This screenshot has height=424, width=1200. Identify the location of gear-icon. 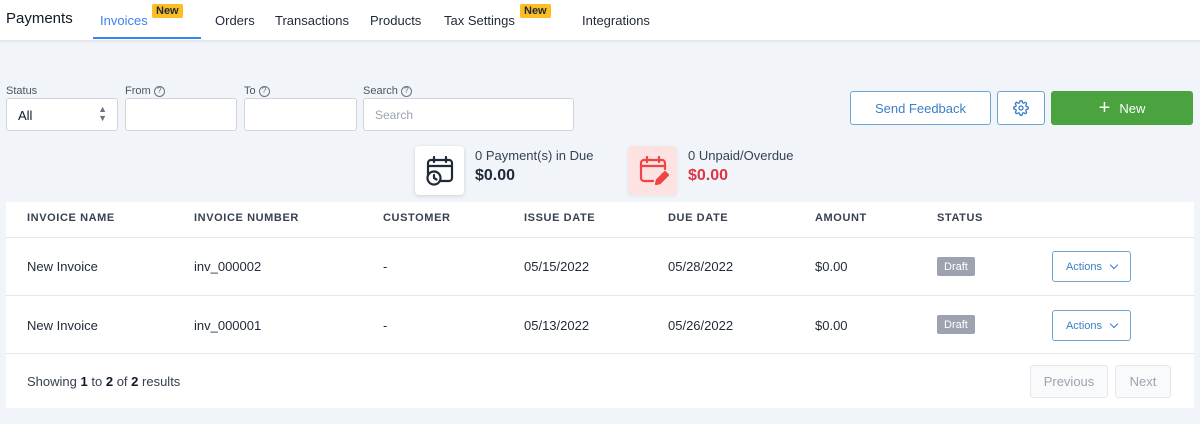
(1021, 108).